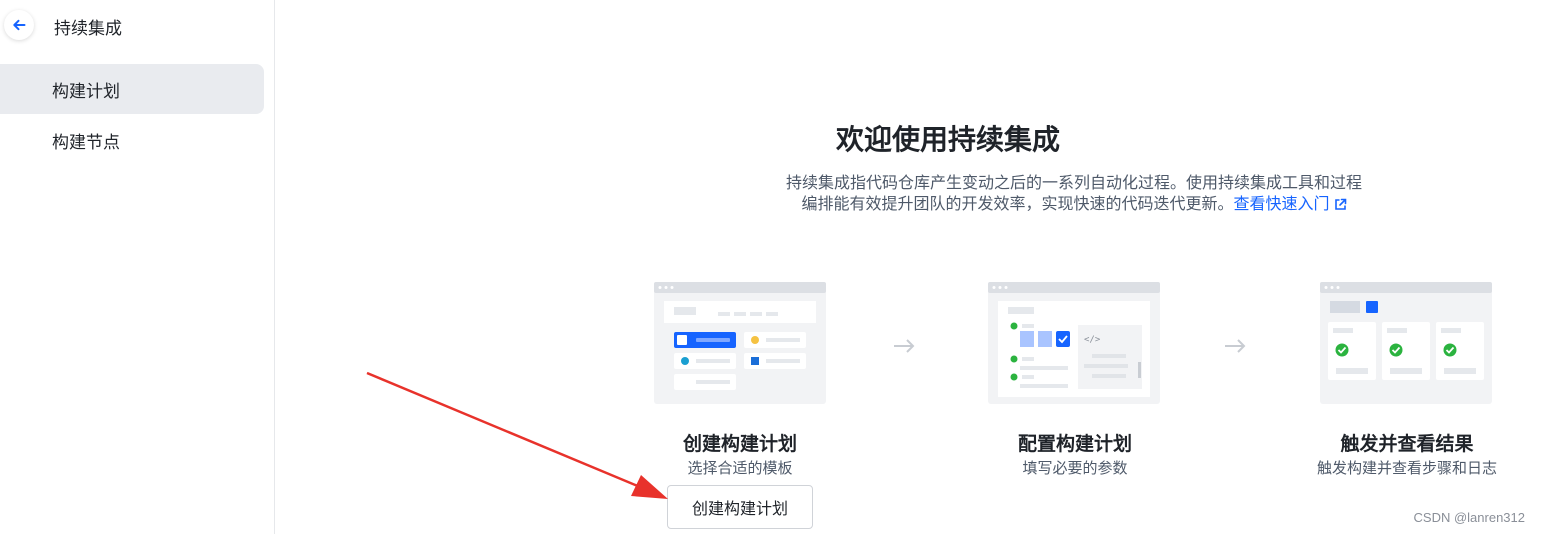 The height and width of the screenshot is (534, 1541). I want to click on sidebar-title: 持续集成, so click(88, 29).